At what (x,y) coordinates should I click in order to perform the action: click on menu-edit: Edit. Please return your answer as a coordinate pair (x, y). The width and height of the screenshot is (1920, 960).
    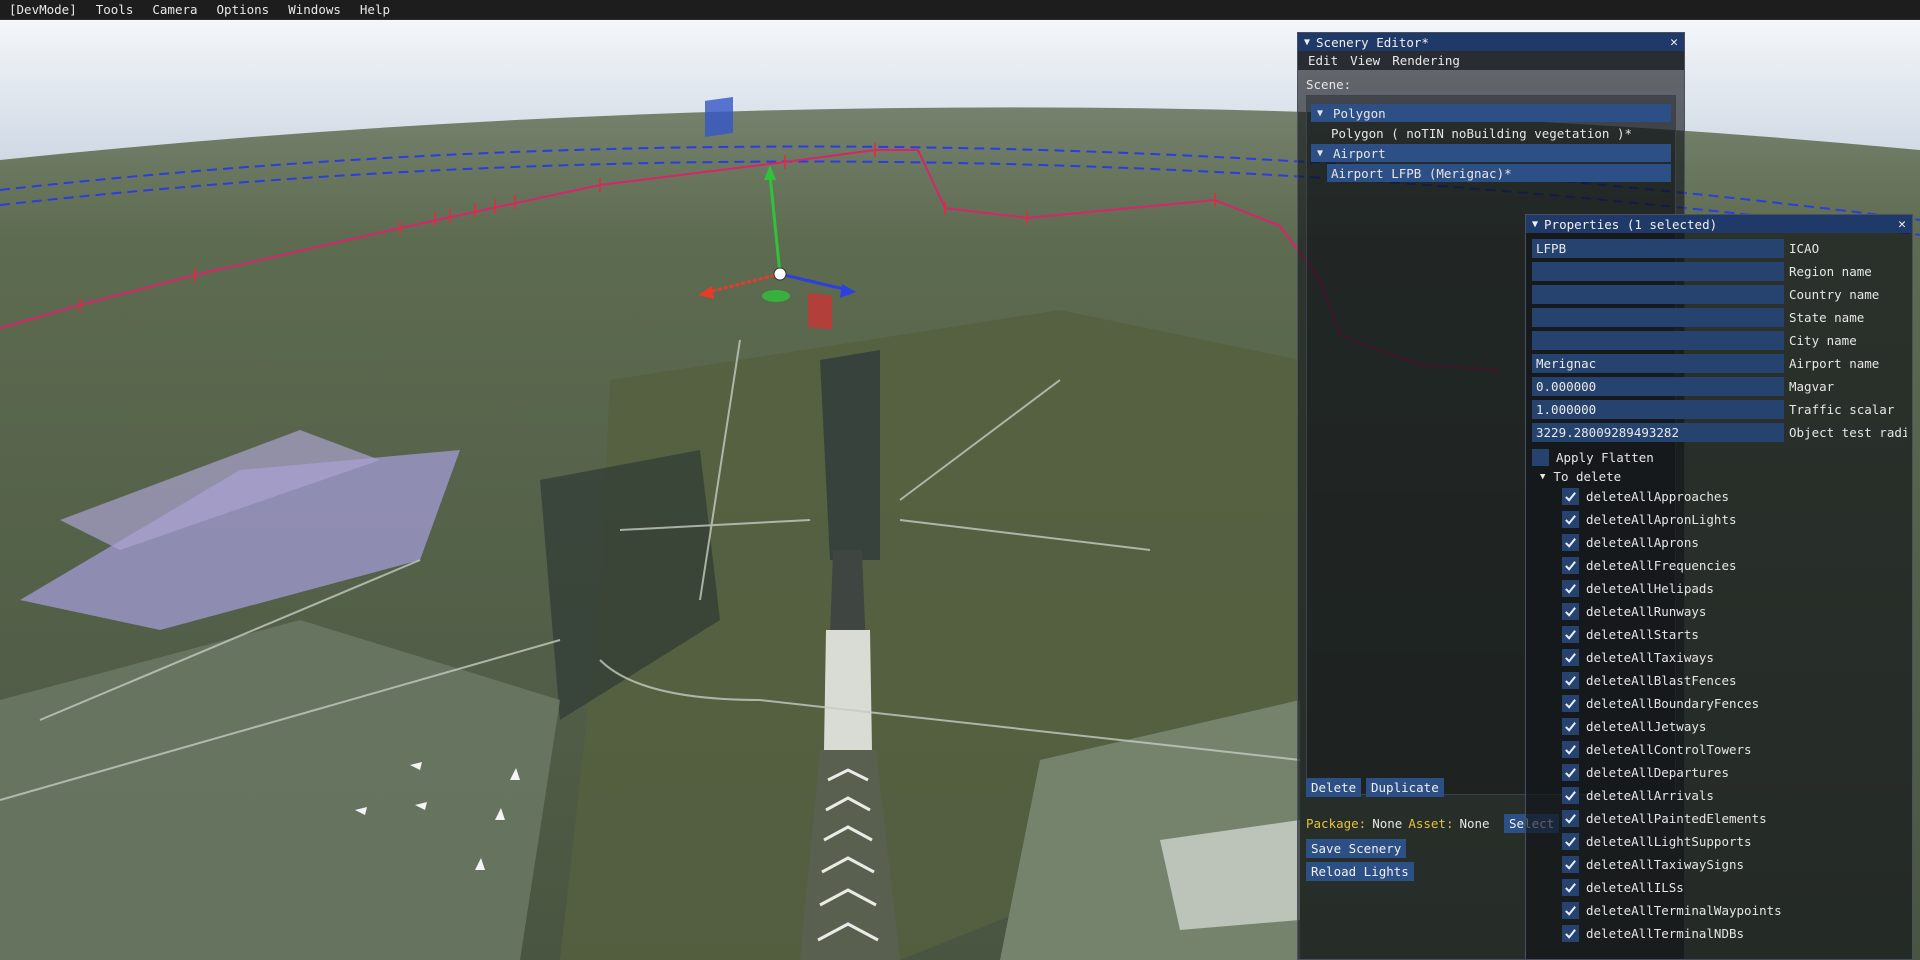
    Looking at the image, I should click on (1323, 60).